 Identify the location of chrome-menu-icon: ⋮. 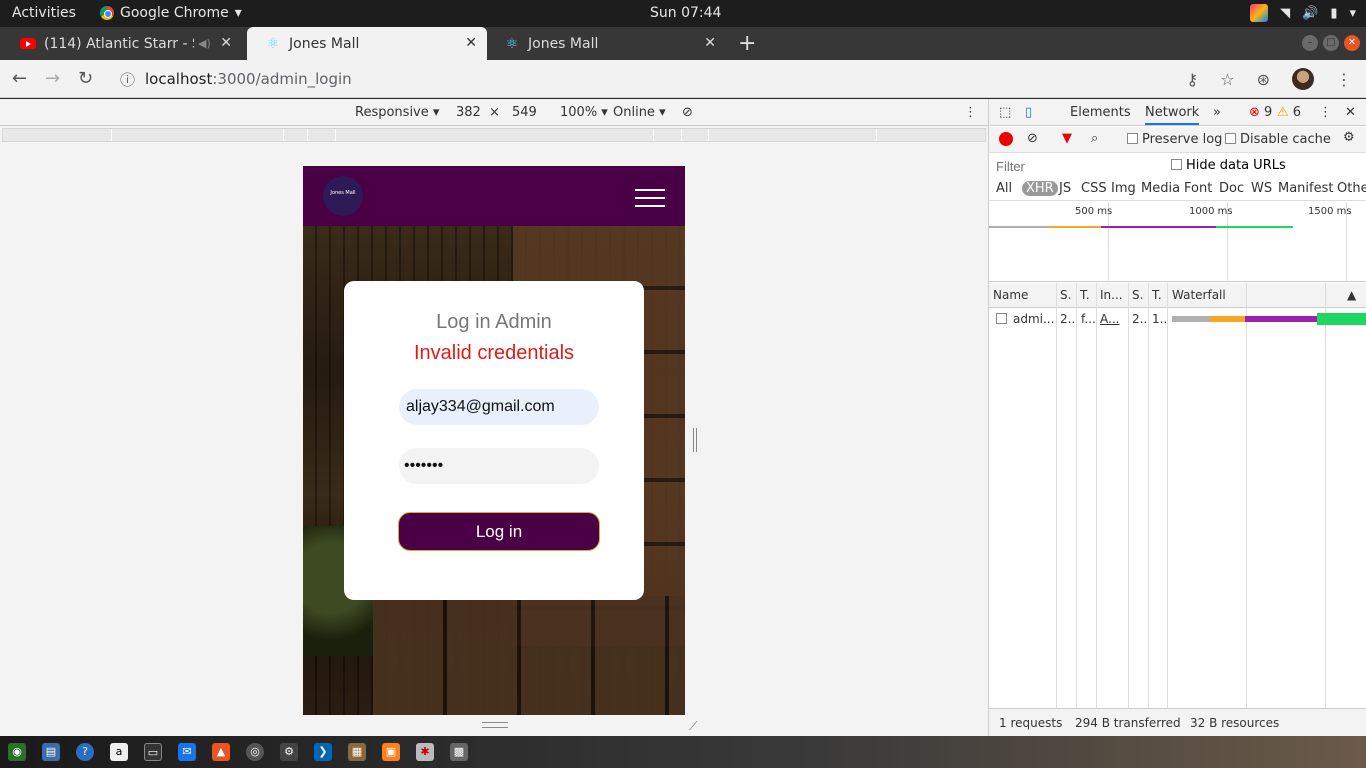
(1344, 79).